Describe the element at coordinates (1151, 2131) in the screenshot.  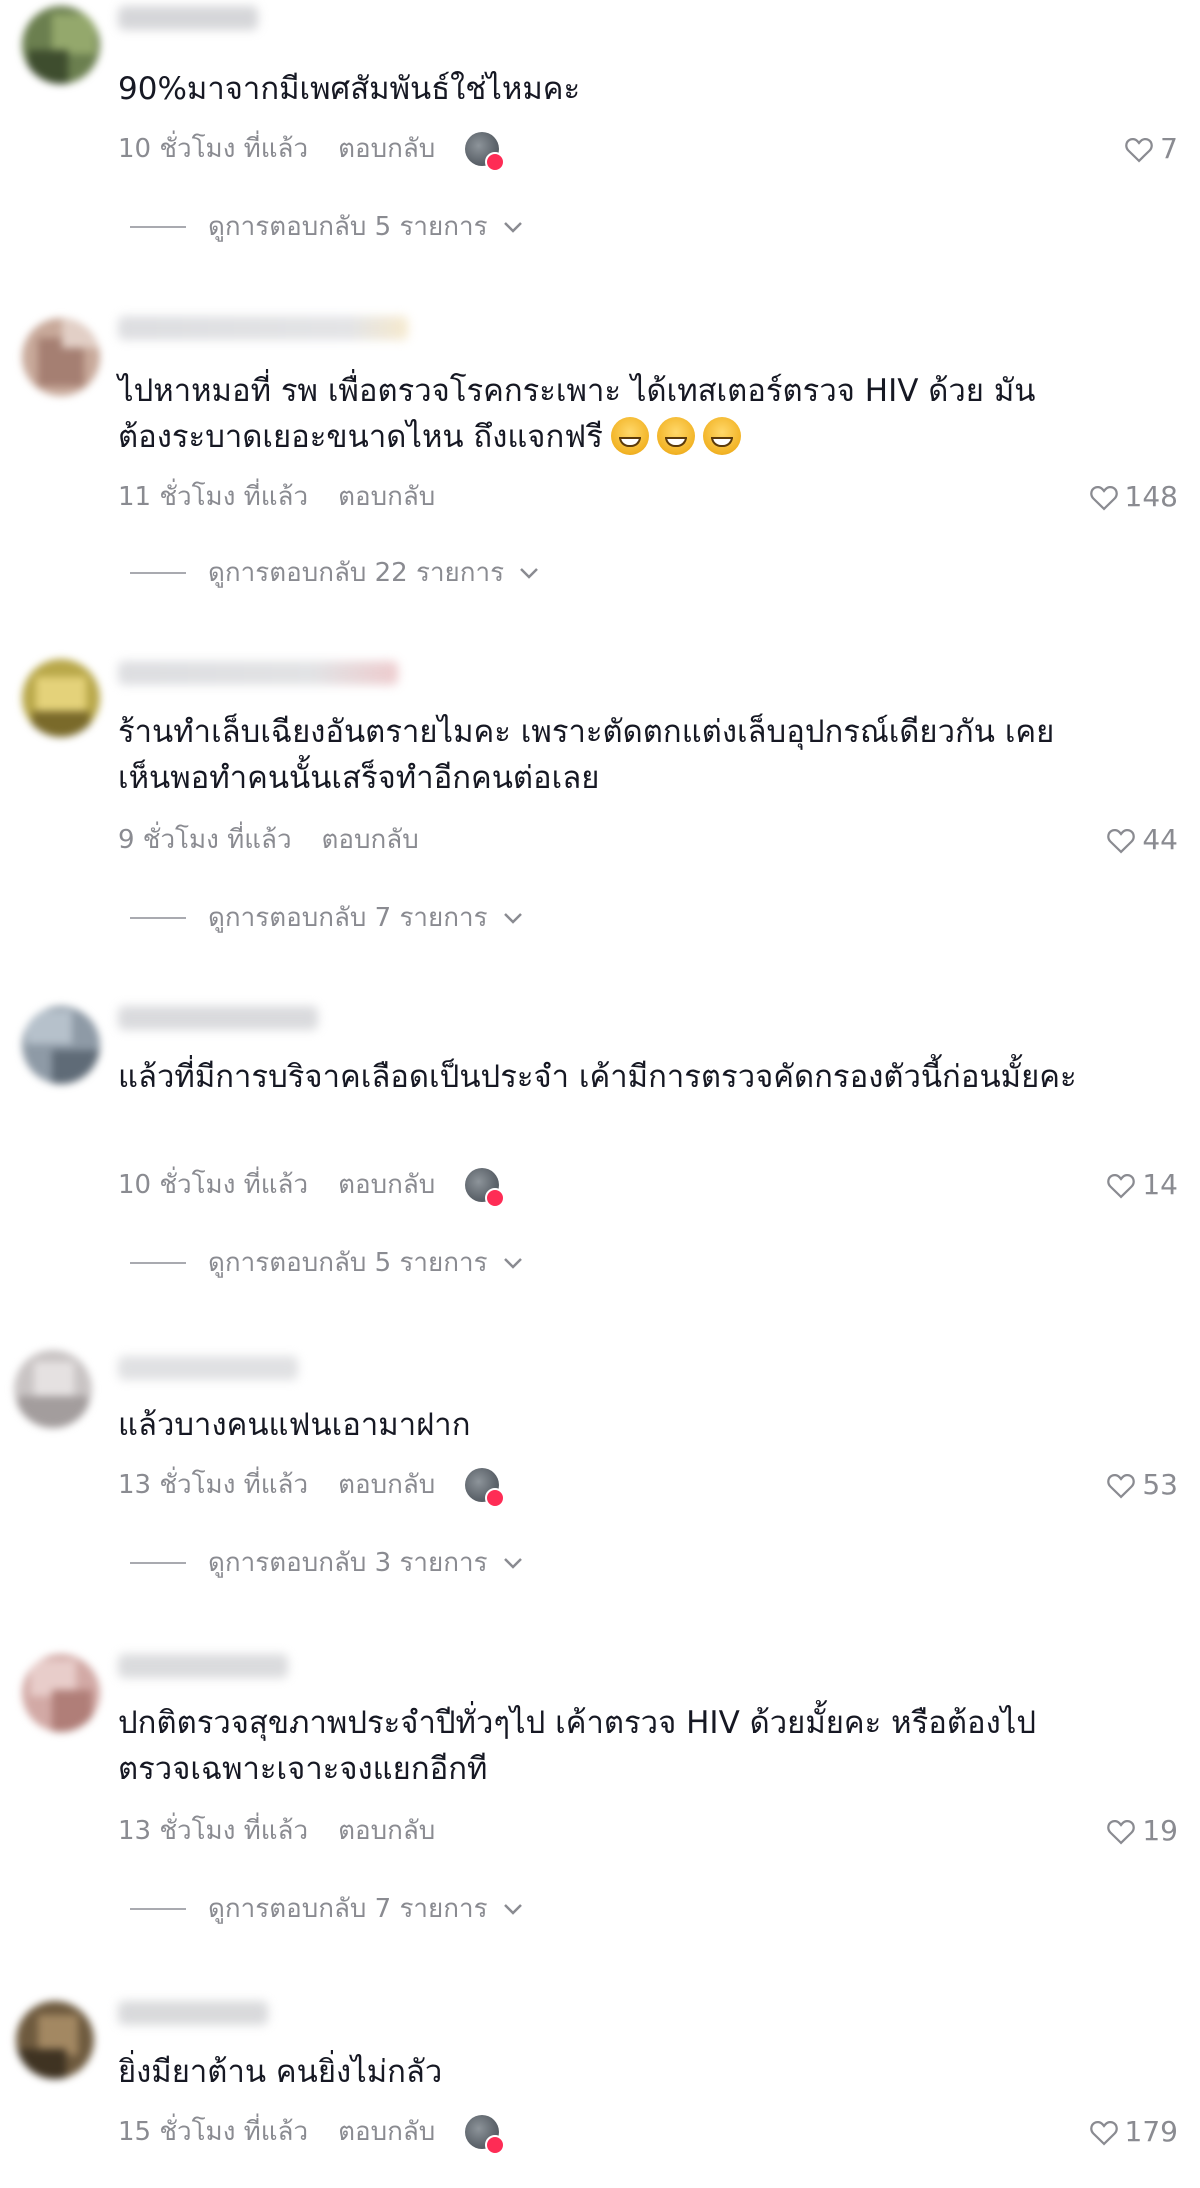
I see `like-count: 179` at that location.